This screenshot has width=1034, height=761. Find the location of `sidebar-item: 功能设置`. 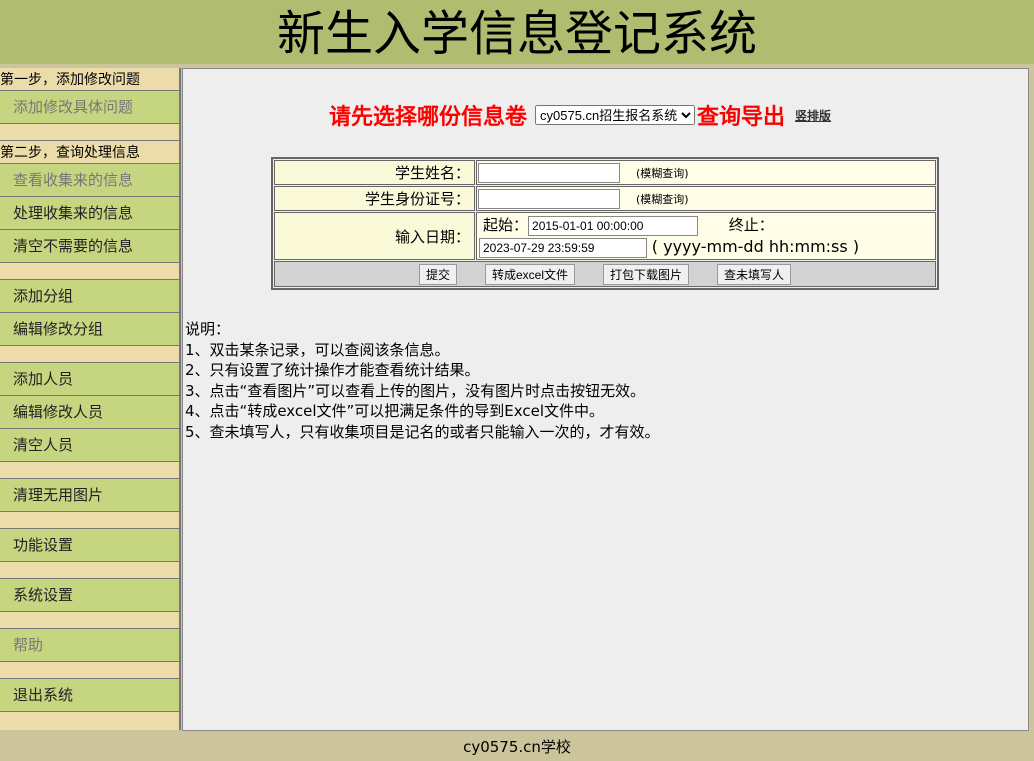

sidebar-item: 功能设置 is located at coordinates (89, 545).